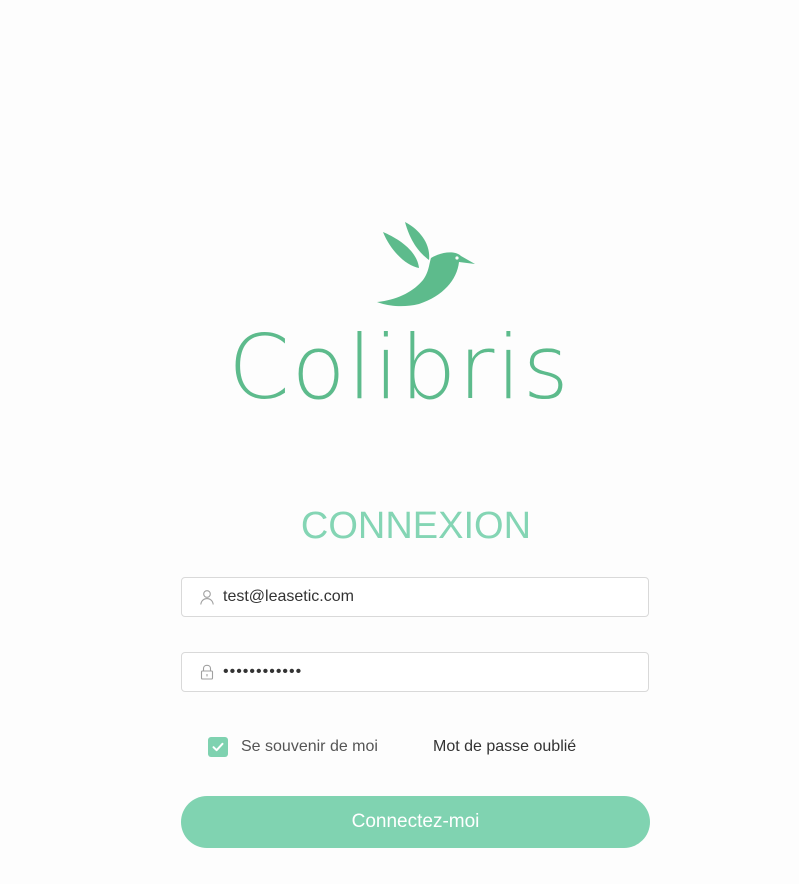 Image resolution: width=799 pixels, height=884 pixels. I want to click on remember-me-label: Se souvenir de moi, so click(309, 746).